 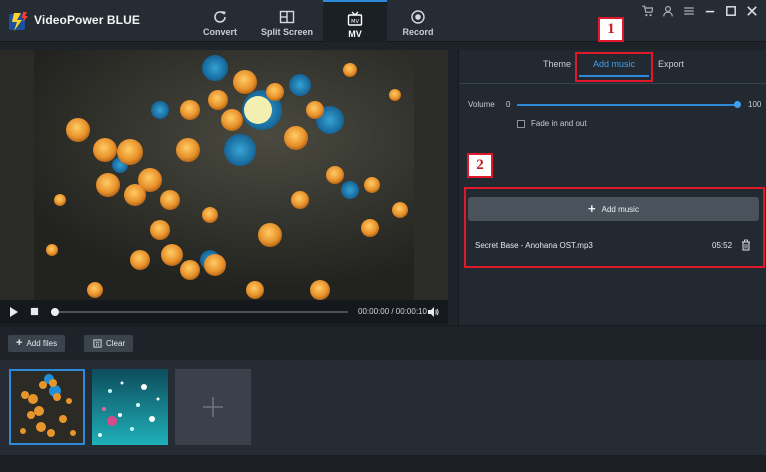 What do you see at coordinates (418, 32) in the screenshot?
I see `tab-record-label: Record` at bounding box center [418, 32].